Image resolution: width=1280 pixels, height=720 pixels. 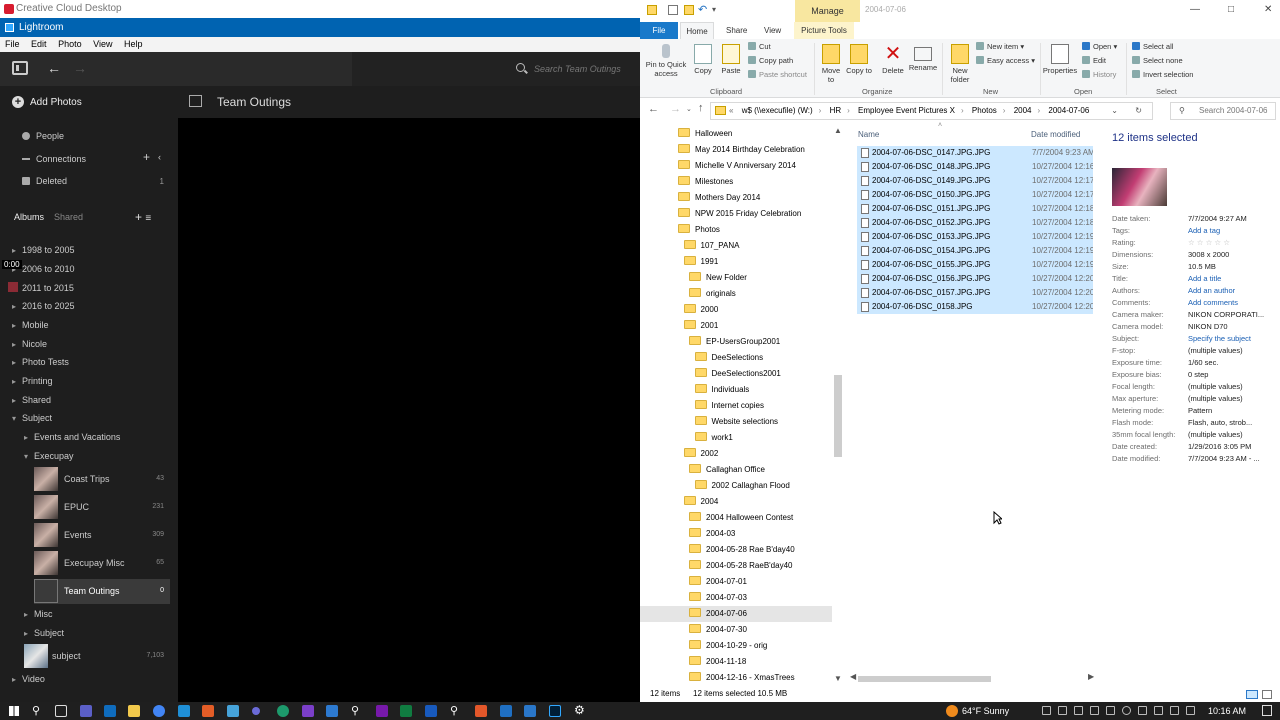 I want to click on nav-scrollbar-thumb, so click(x=838, y=416).